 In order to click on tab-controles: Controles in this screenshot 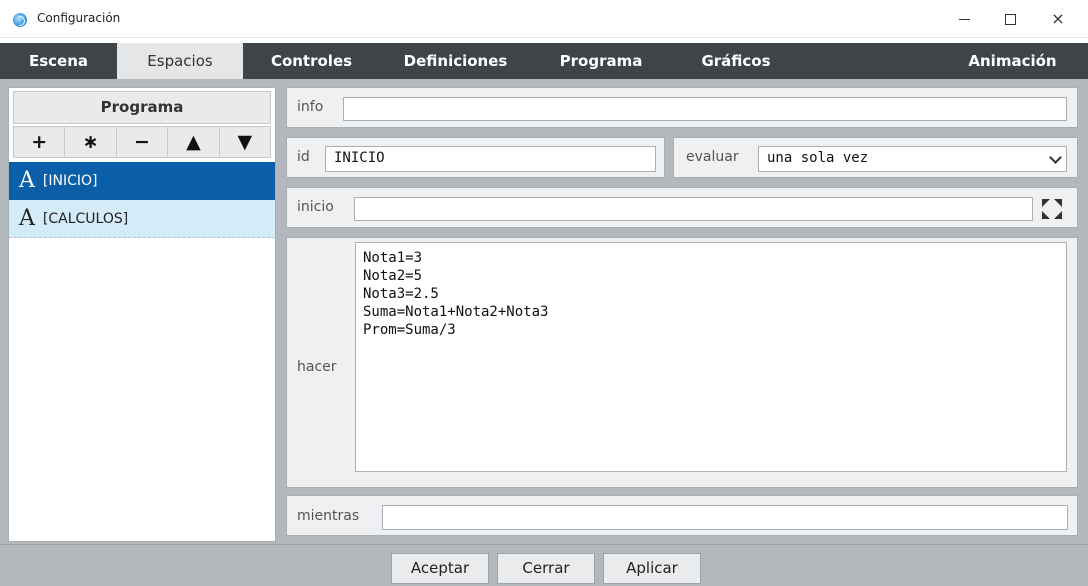, I will do `click(311, 61)`.